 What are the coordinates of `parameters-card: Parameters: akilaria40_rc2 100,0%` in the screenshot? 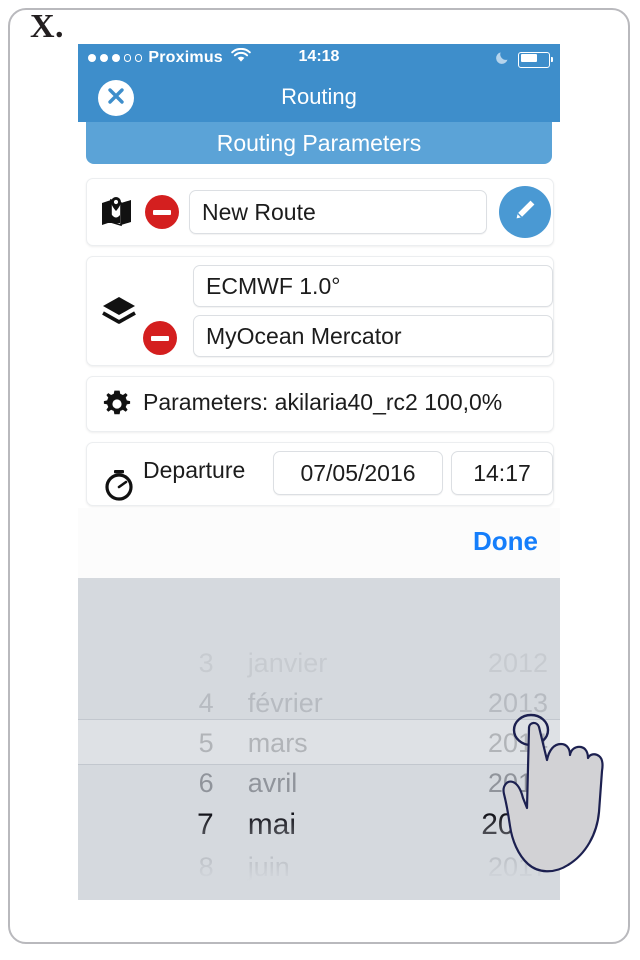 It's located at (320, 404).